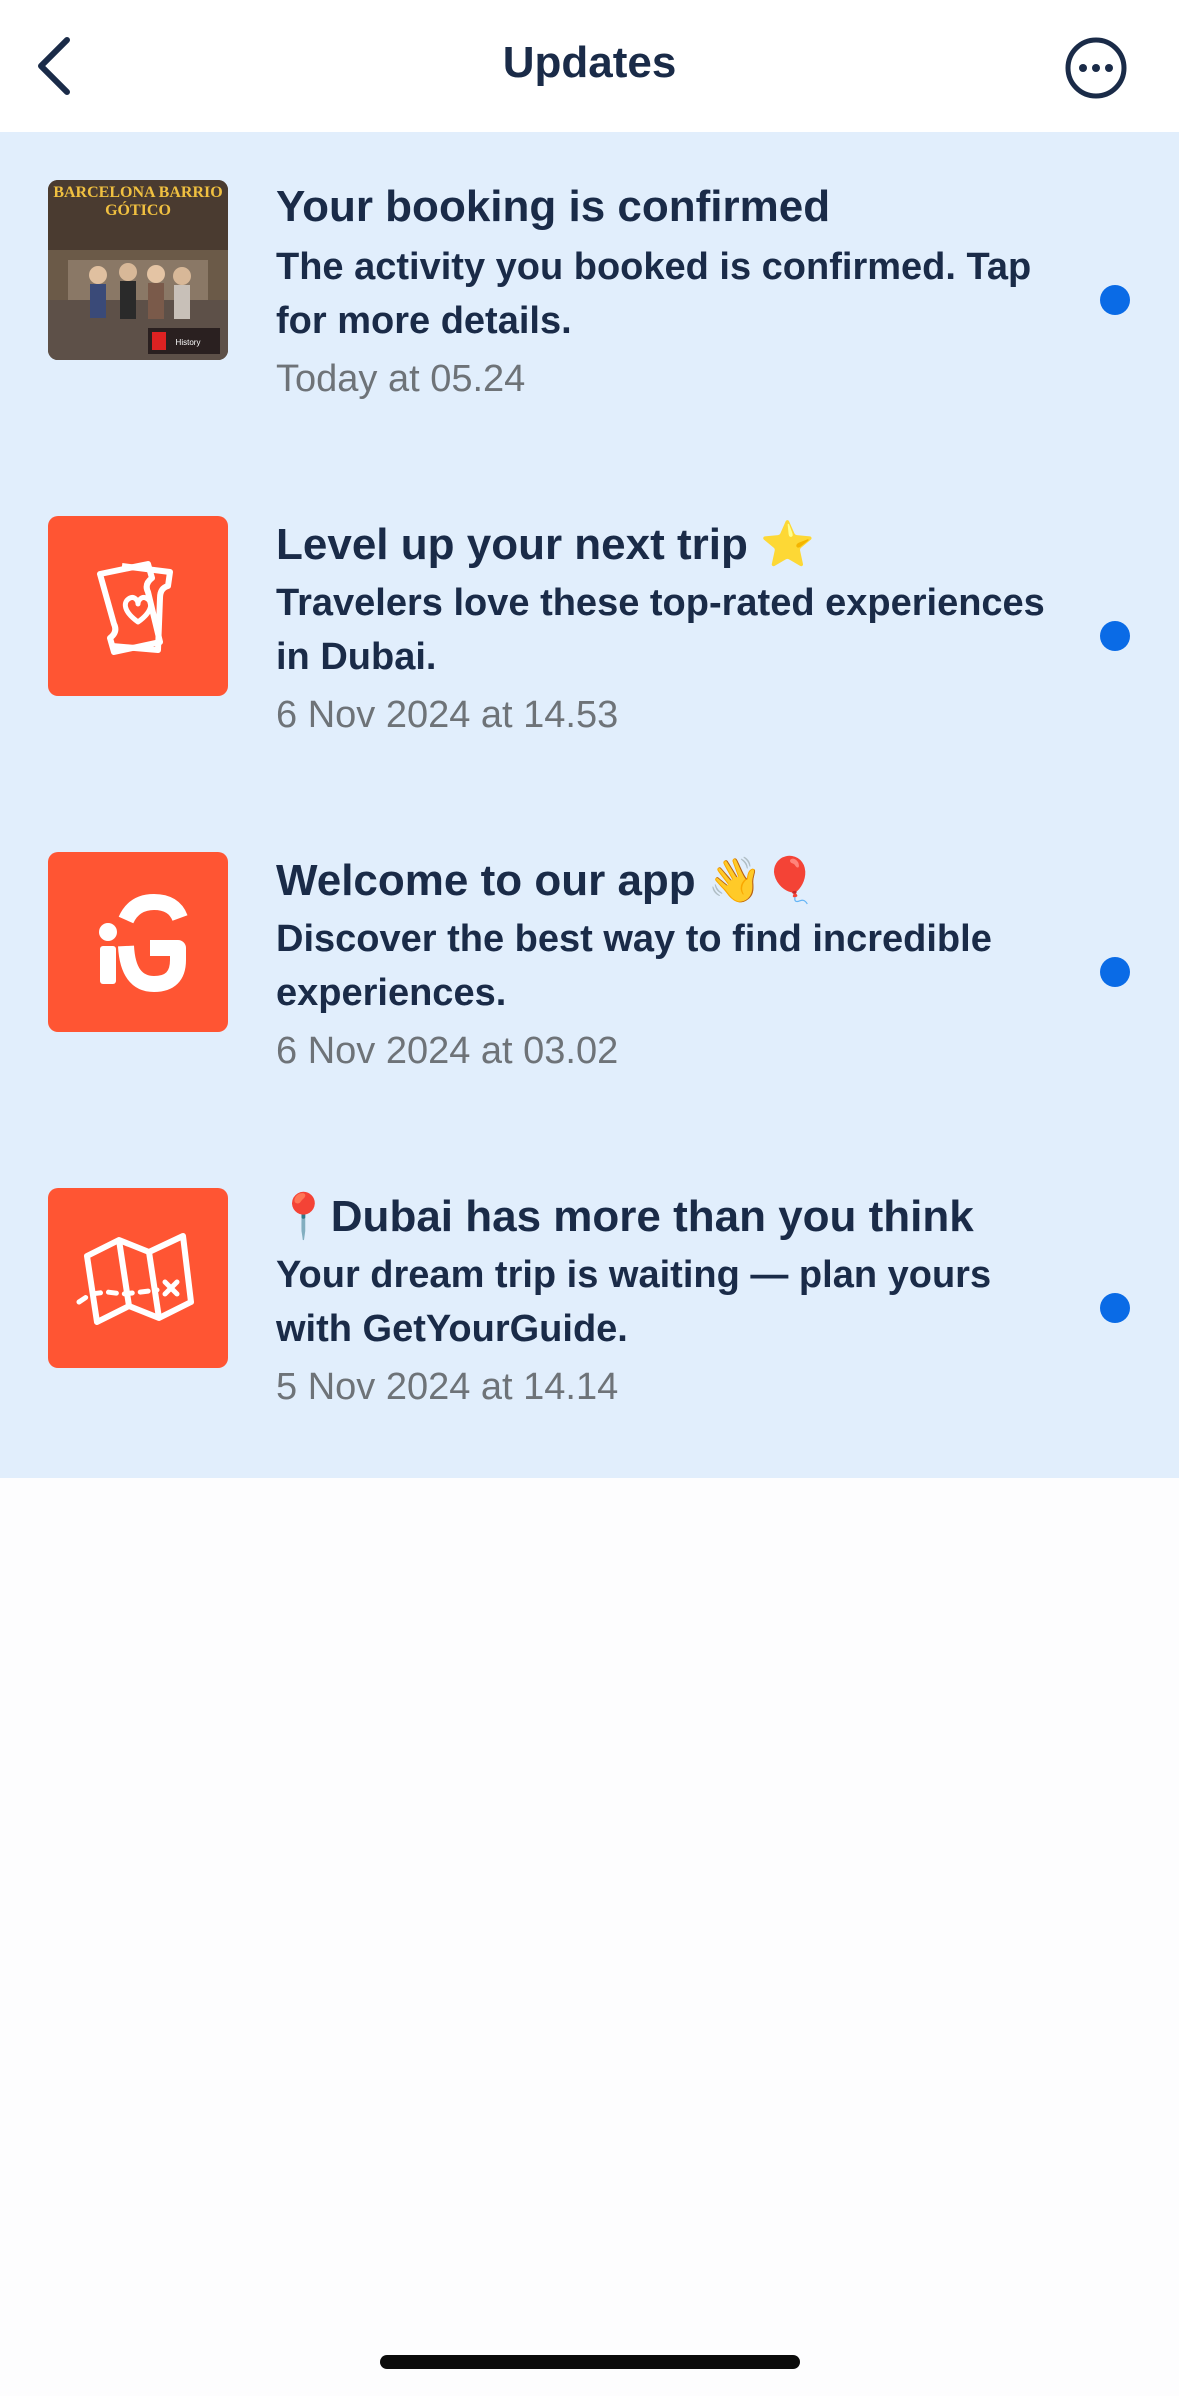 The height and width of the screenshot is (2396, 1179). I want to click on ticket-heart-icon, so click(135, 608).